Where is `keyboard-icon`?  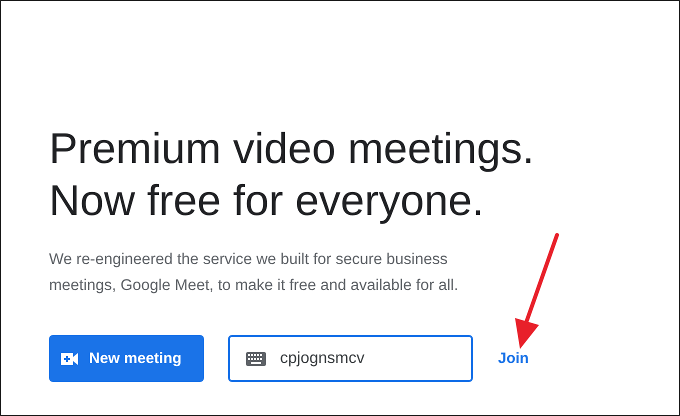 keyboard-icon is located at coordinates (256, 359).